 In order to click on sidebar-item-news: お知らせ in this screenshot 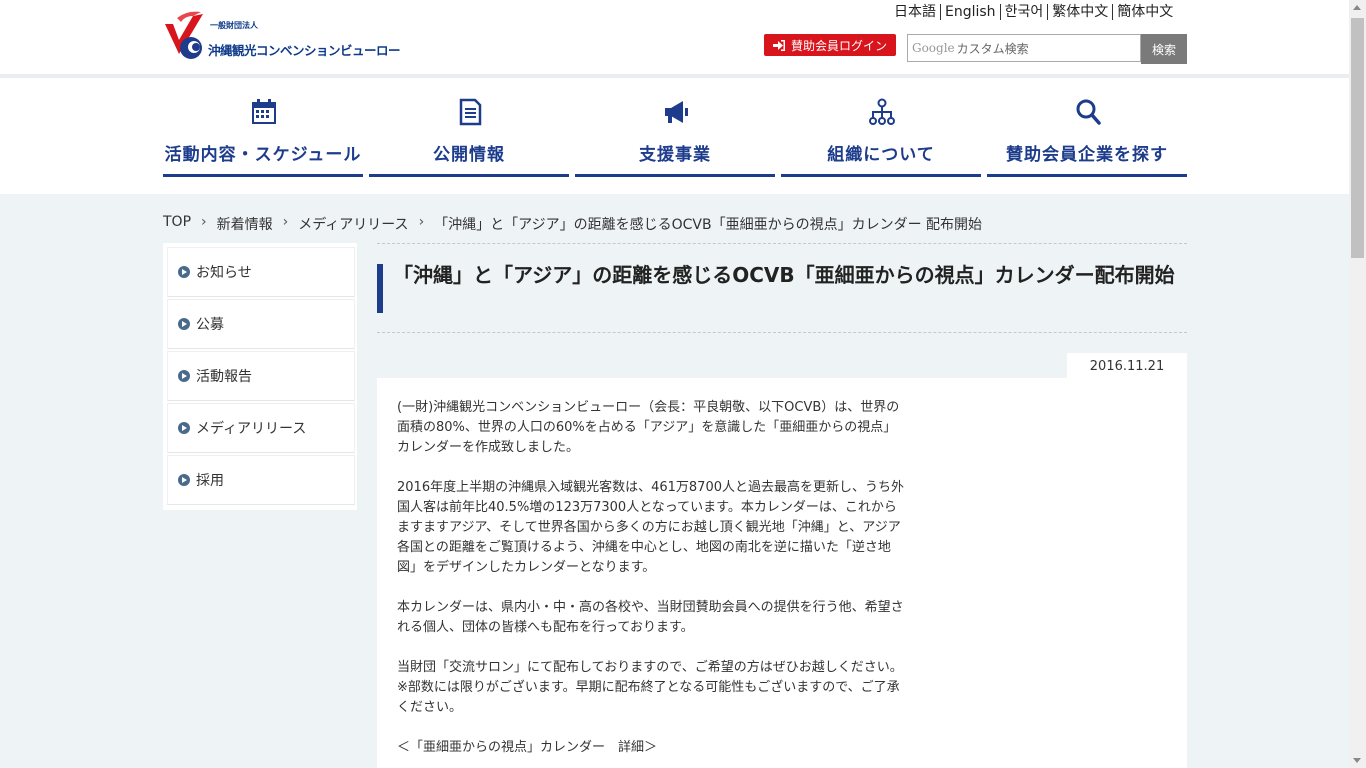, I will do `click(261, 272)`.